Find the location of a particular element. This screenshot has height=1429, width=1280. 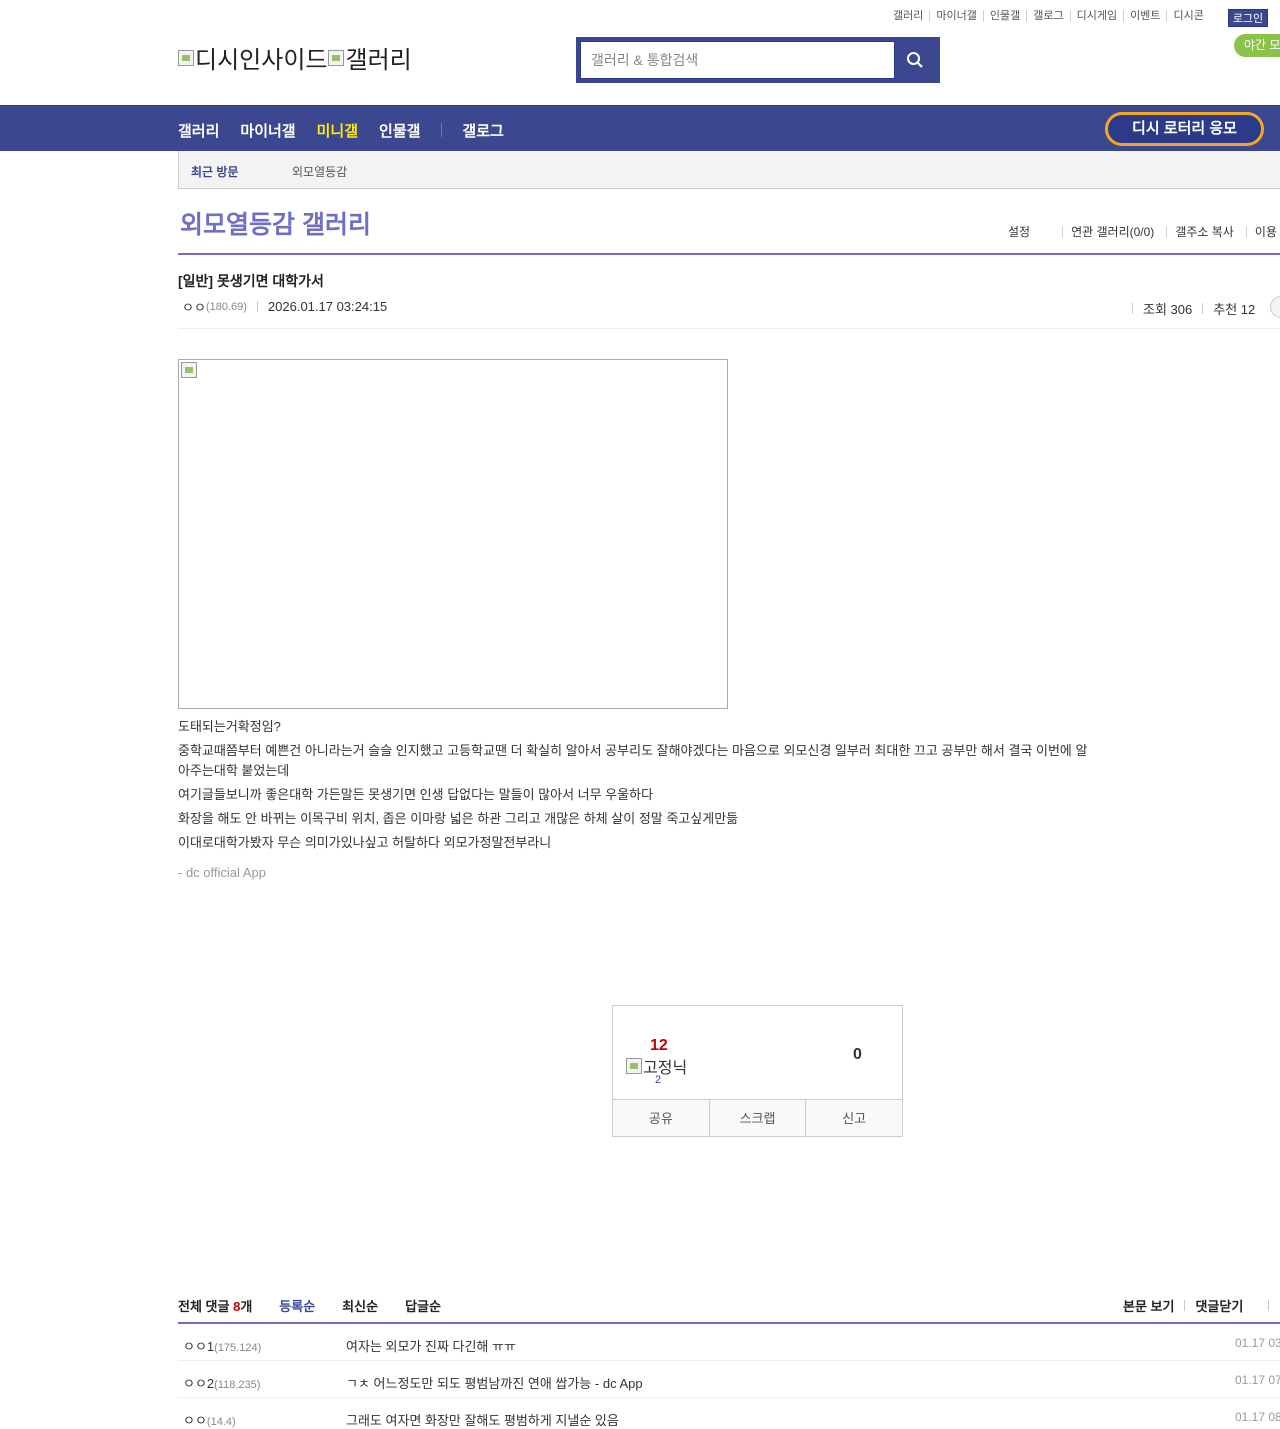

comments-header: 전체 댓글 8개 등록순 최신순 답글순 is located at coordinates (309, 1305).